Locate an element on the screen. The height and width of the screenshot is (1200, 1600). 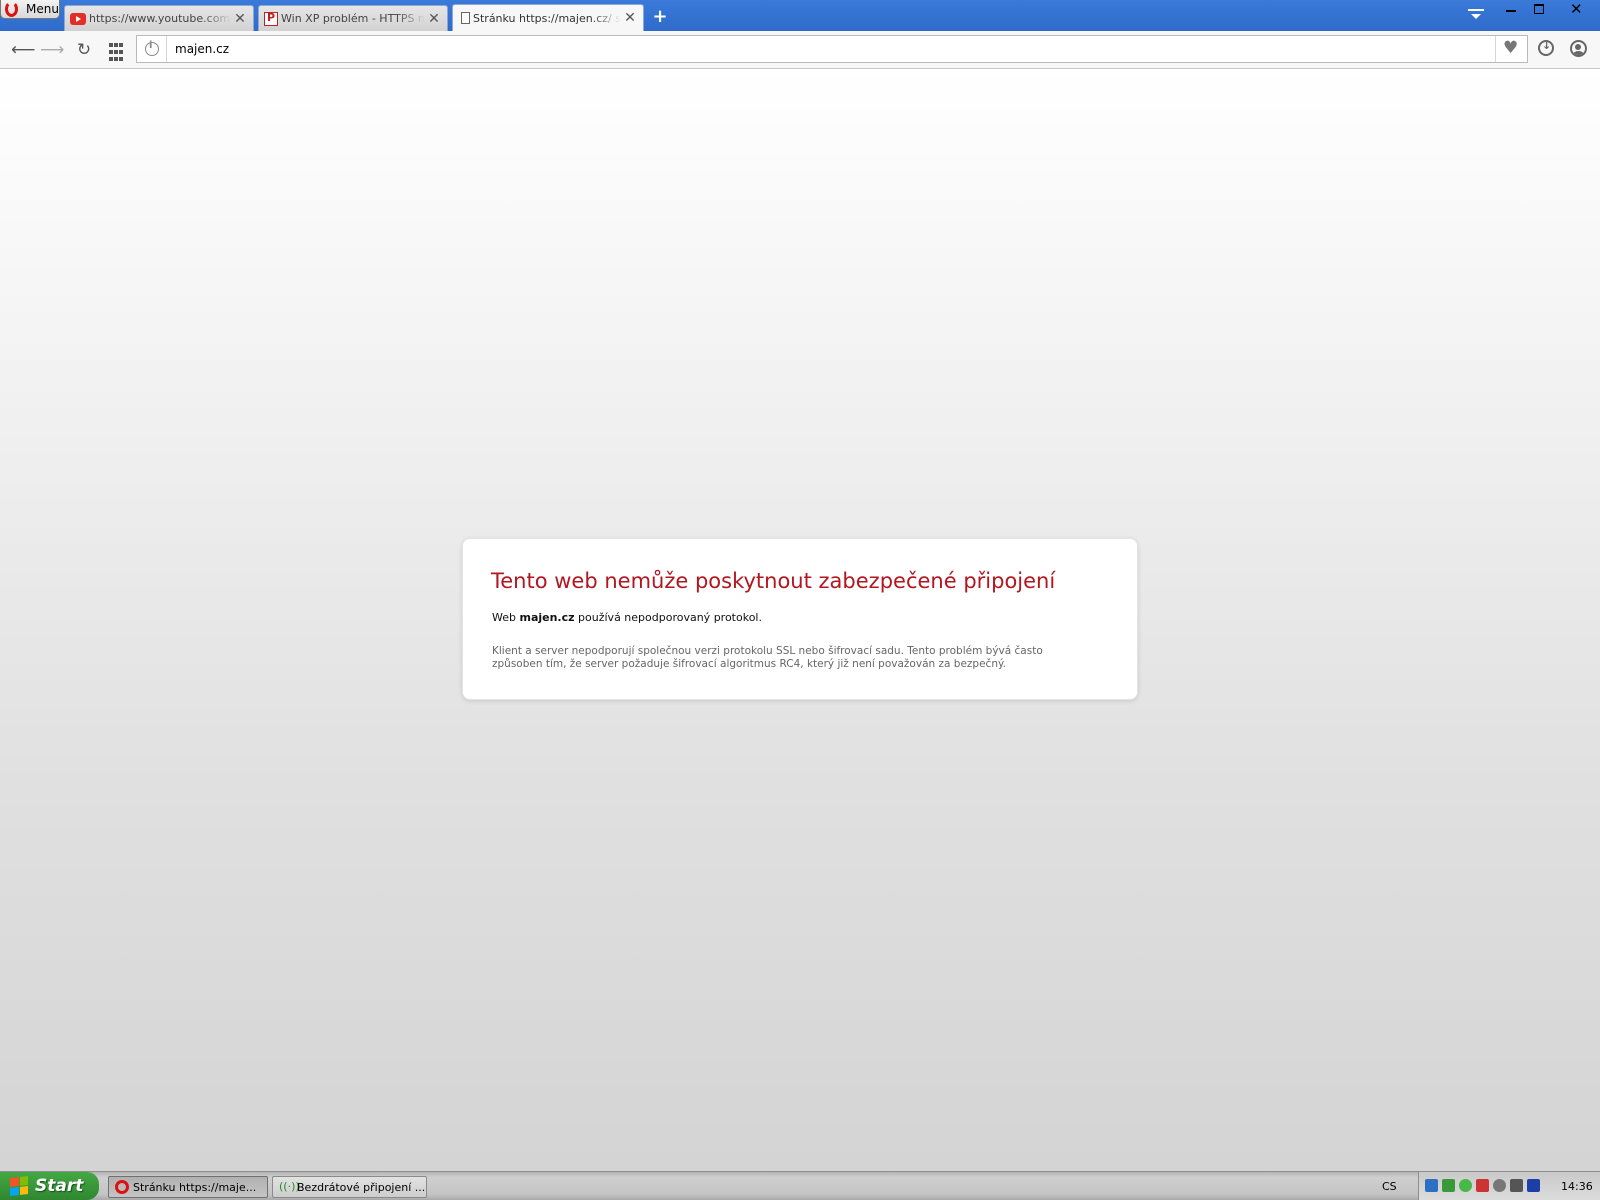
download-icon is located at coordinates (1546, 47).